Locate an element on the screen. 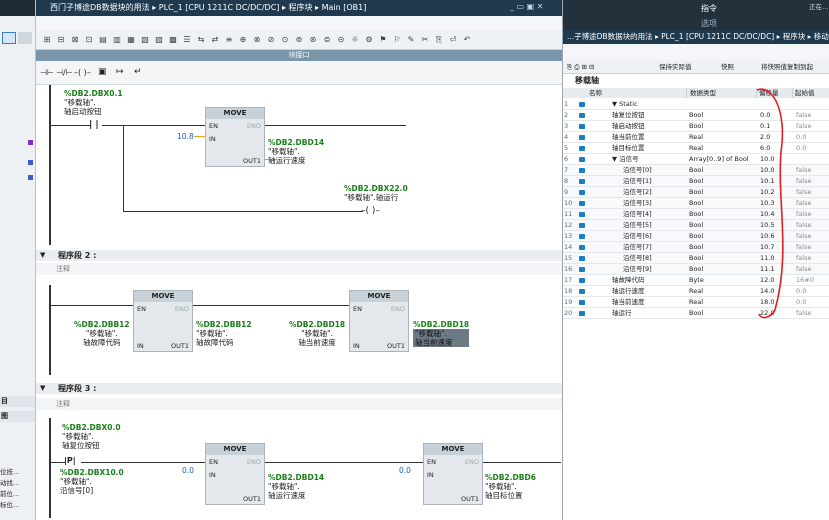 The width and height of the screenshot is (829, 520). toolbar-icon: ⊚ is located at coordinates (299, 40).